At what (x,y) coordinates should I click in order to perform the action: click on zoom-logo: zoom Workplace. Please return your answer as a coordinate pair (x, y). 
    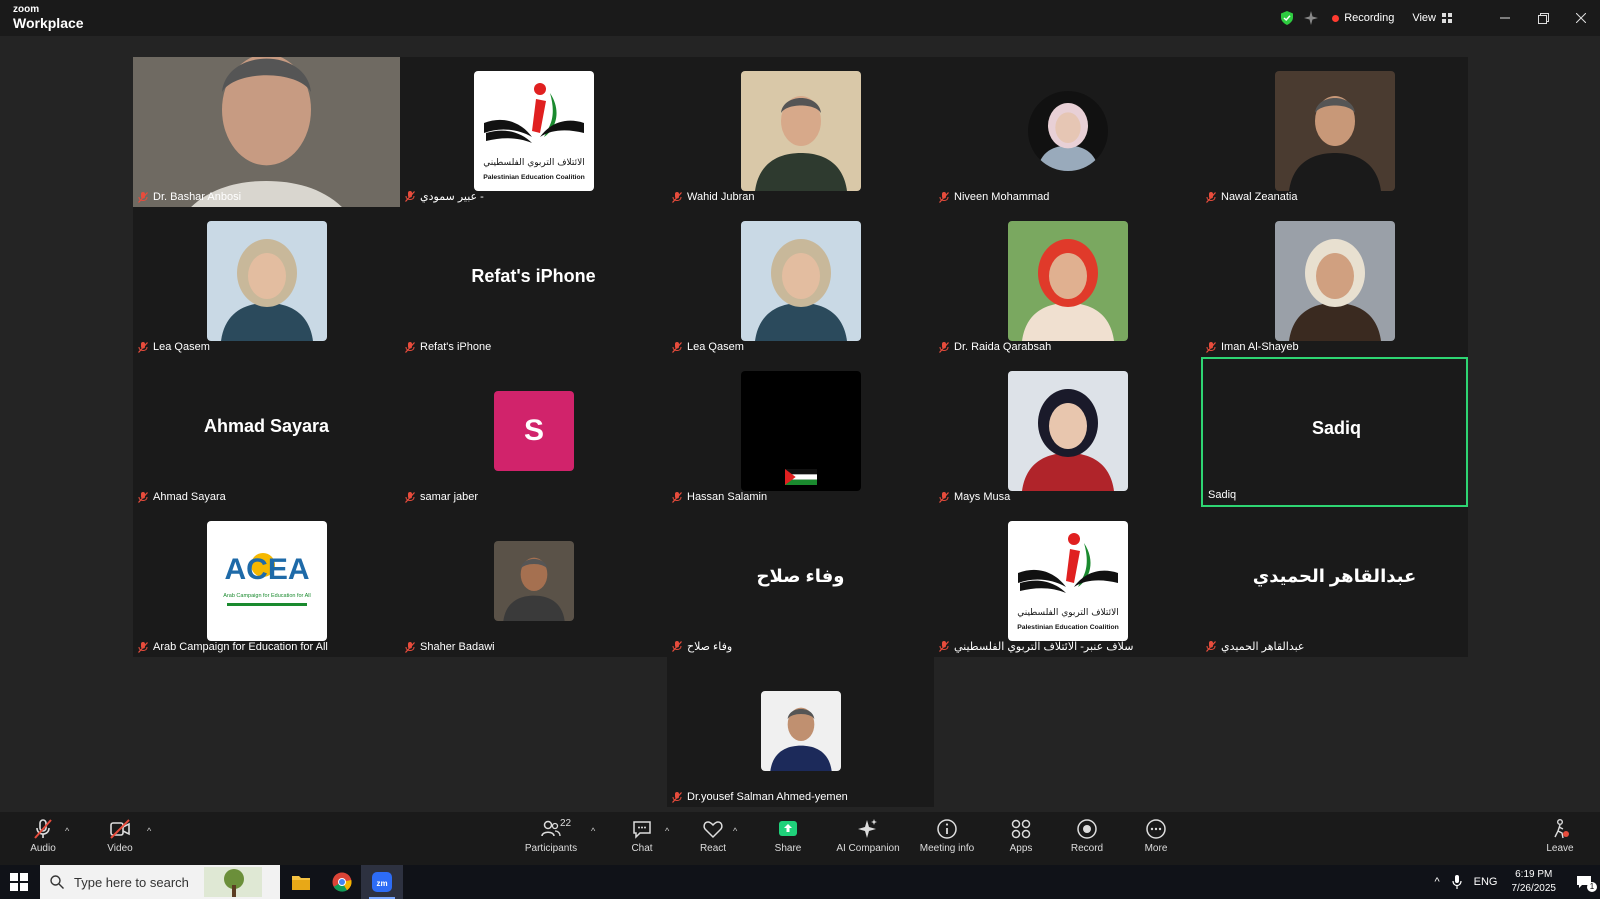
    Looking at the image, I should click on (48, 18).